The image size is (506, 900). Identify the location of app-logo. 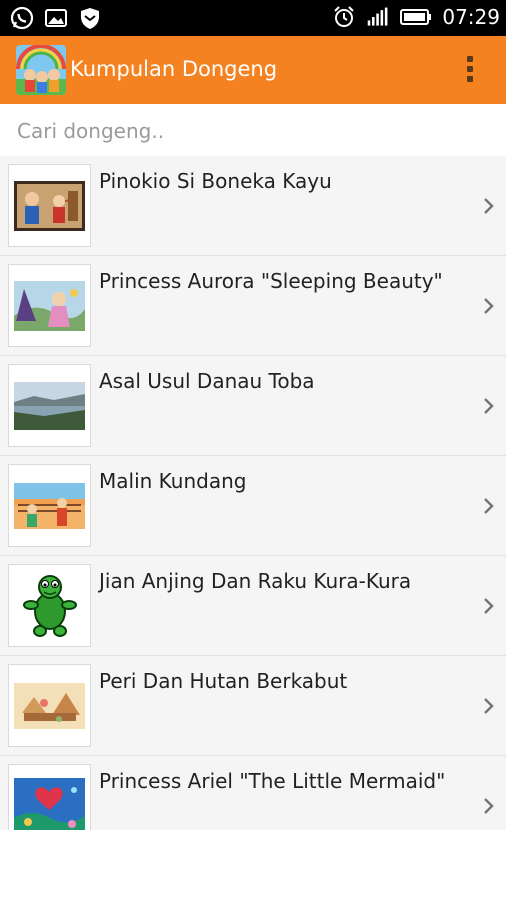
(41, 70).